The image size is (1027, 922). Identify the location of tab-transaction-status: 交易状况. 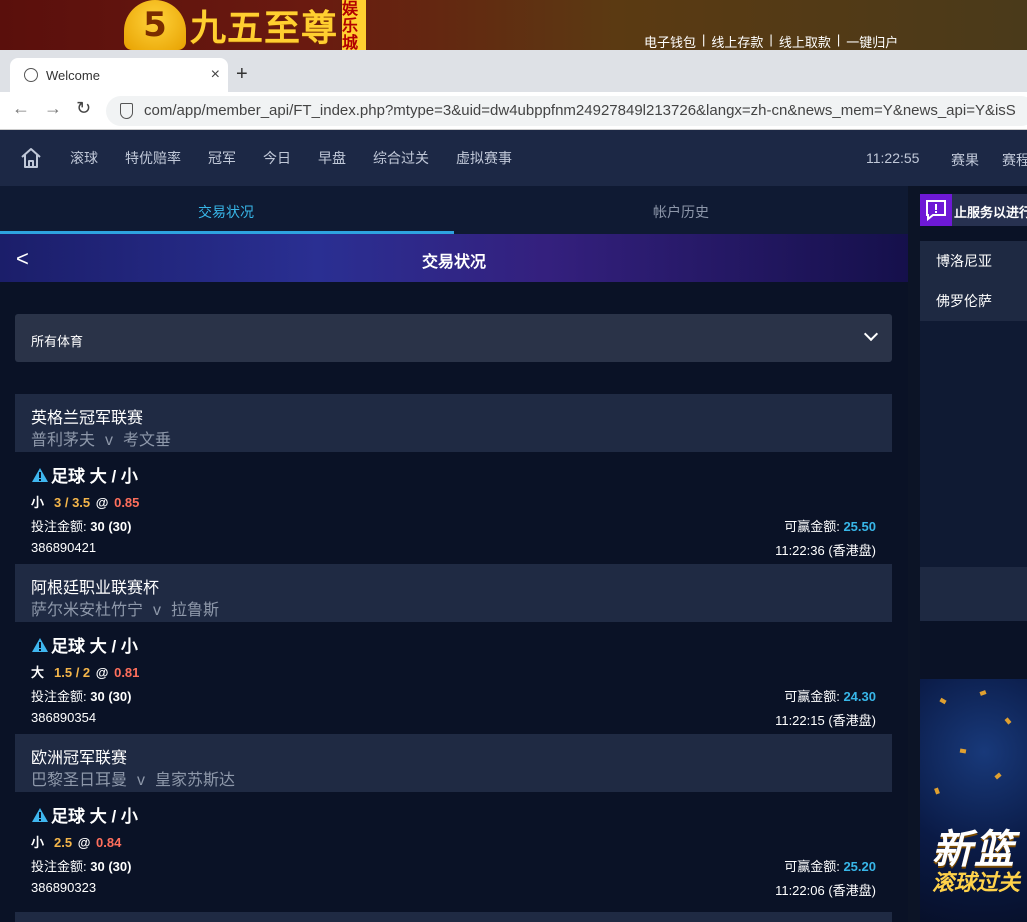
(226, 212).